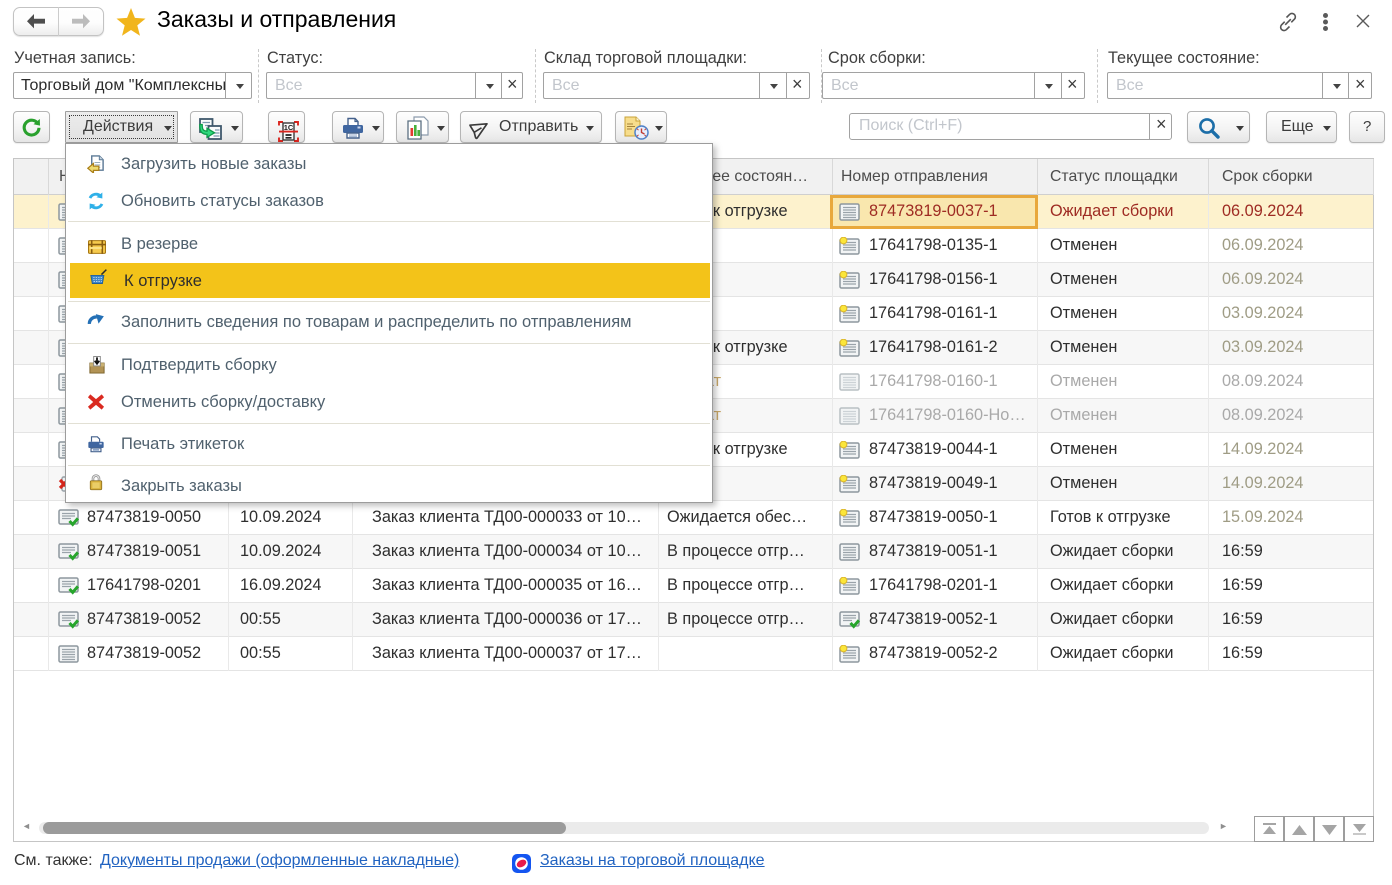 The height and width of the screenshot is (885, 1392). Describe the element at coordinates (289, 127) in the screenshot. I see `svg-text: 1С` at that location.